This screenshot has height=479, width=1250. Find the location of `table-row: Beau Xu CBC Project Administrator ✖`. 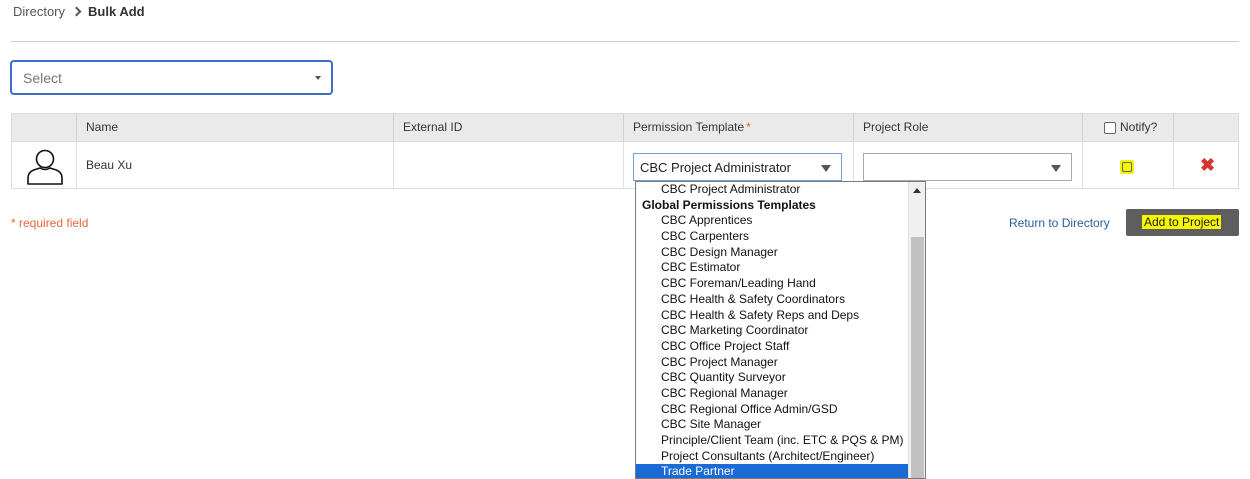

table-row: Beau Xu CBC Project Administrator ✖ is located at coordinates (625, 165).